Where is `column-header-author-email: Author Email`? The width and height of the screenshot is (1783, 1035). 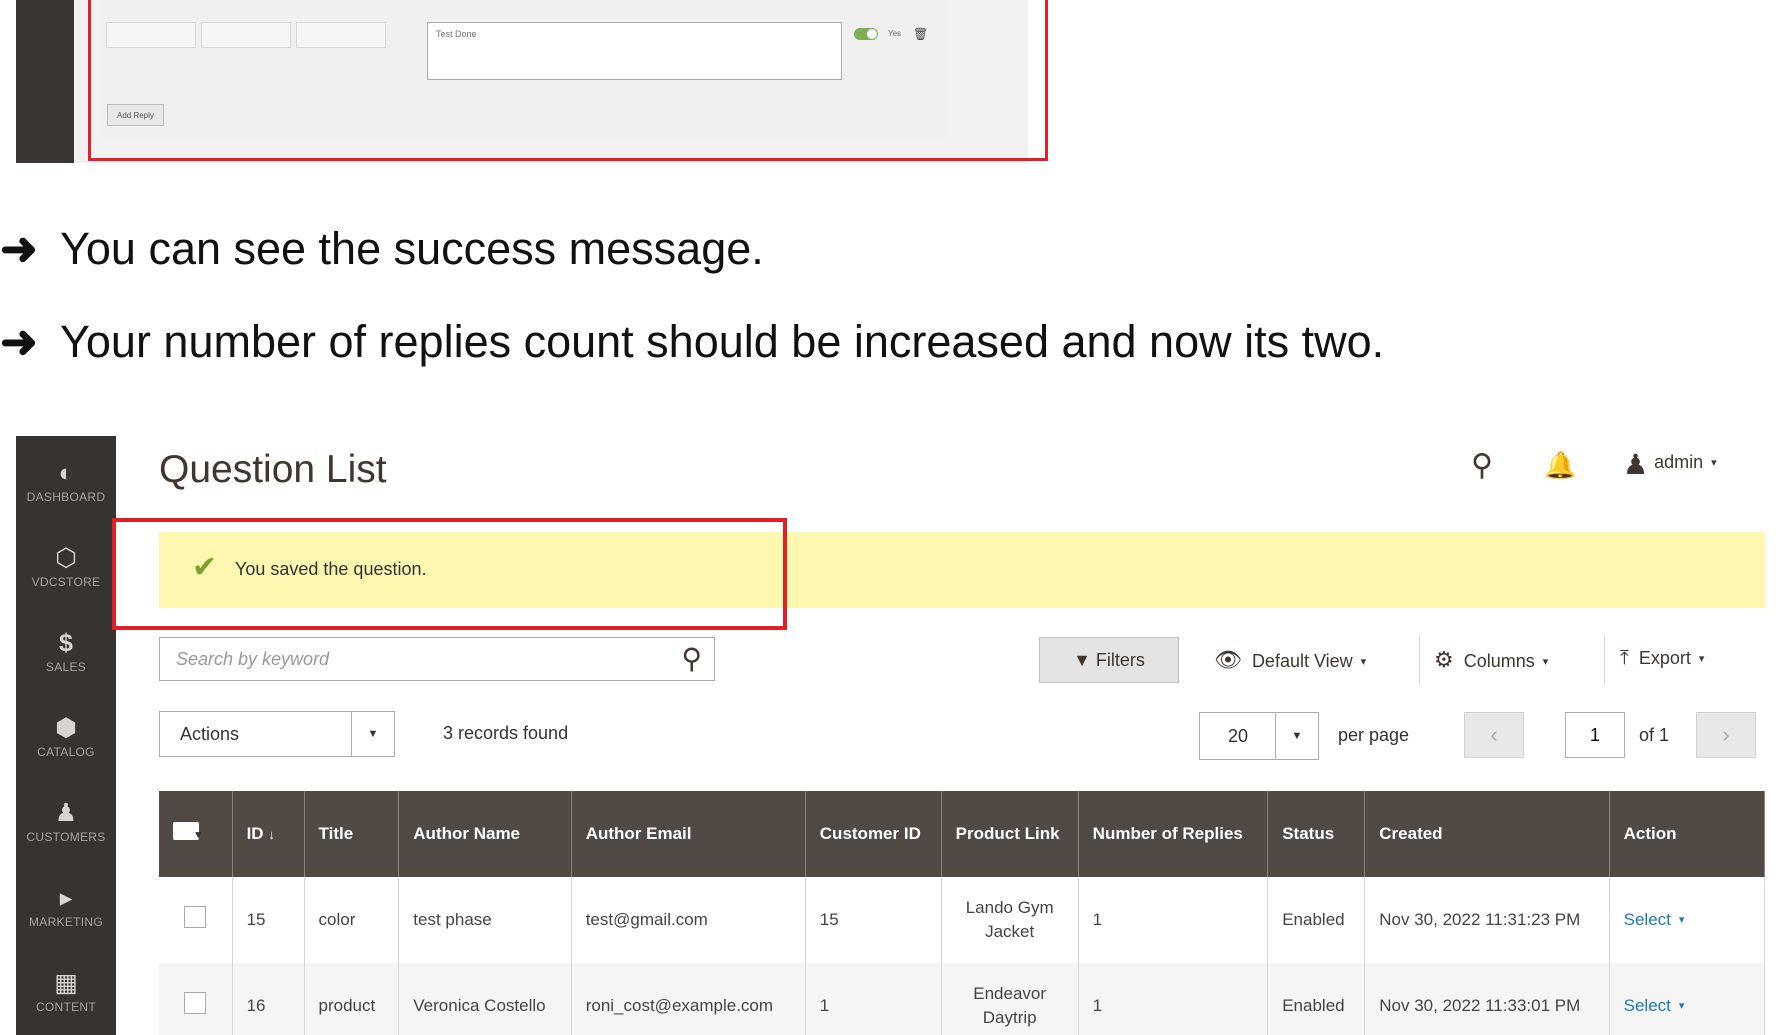 column-header-author-email: Author Email is located at coordinates (688, 834).